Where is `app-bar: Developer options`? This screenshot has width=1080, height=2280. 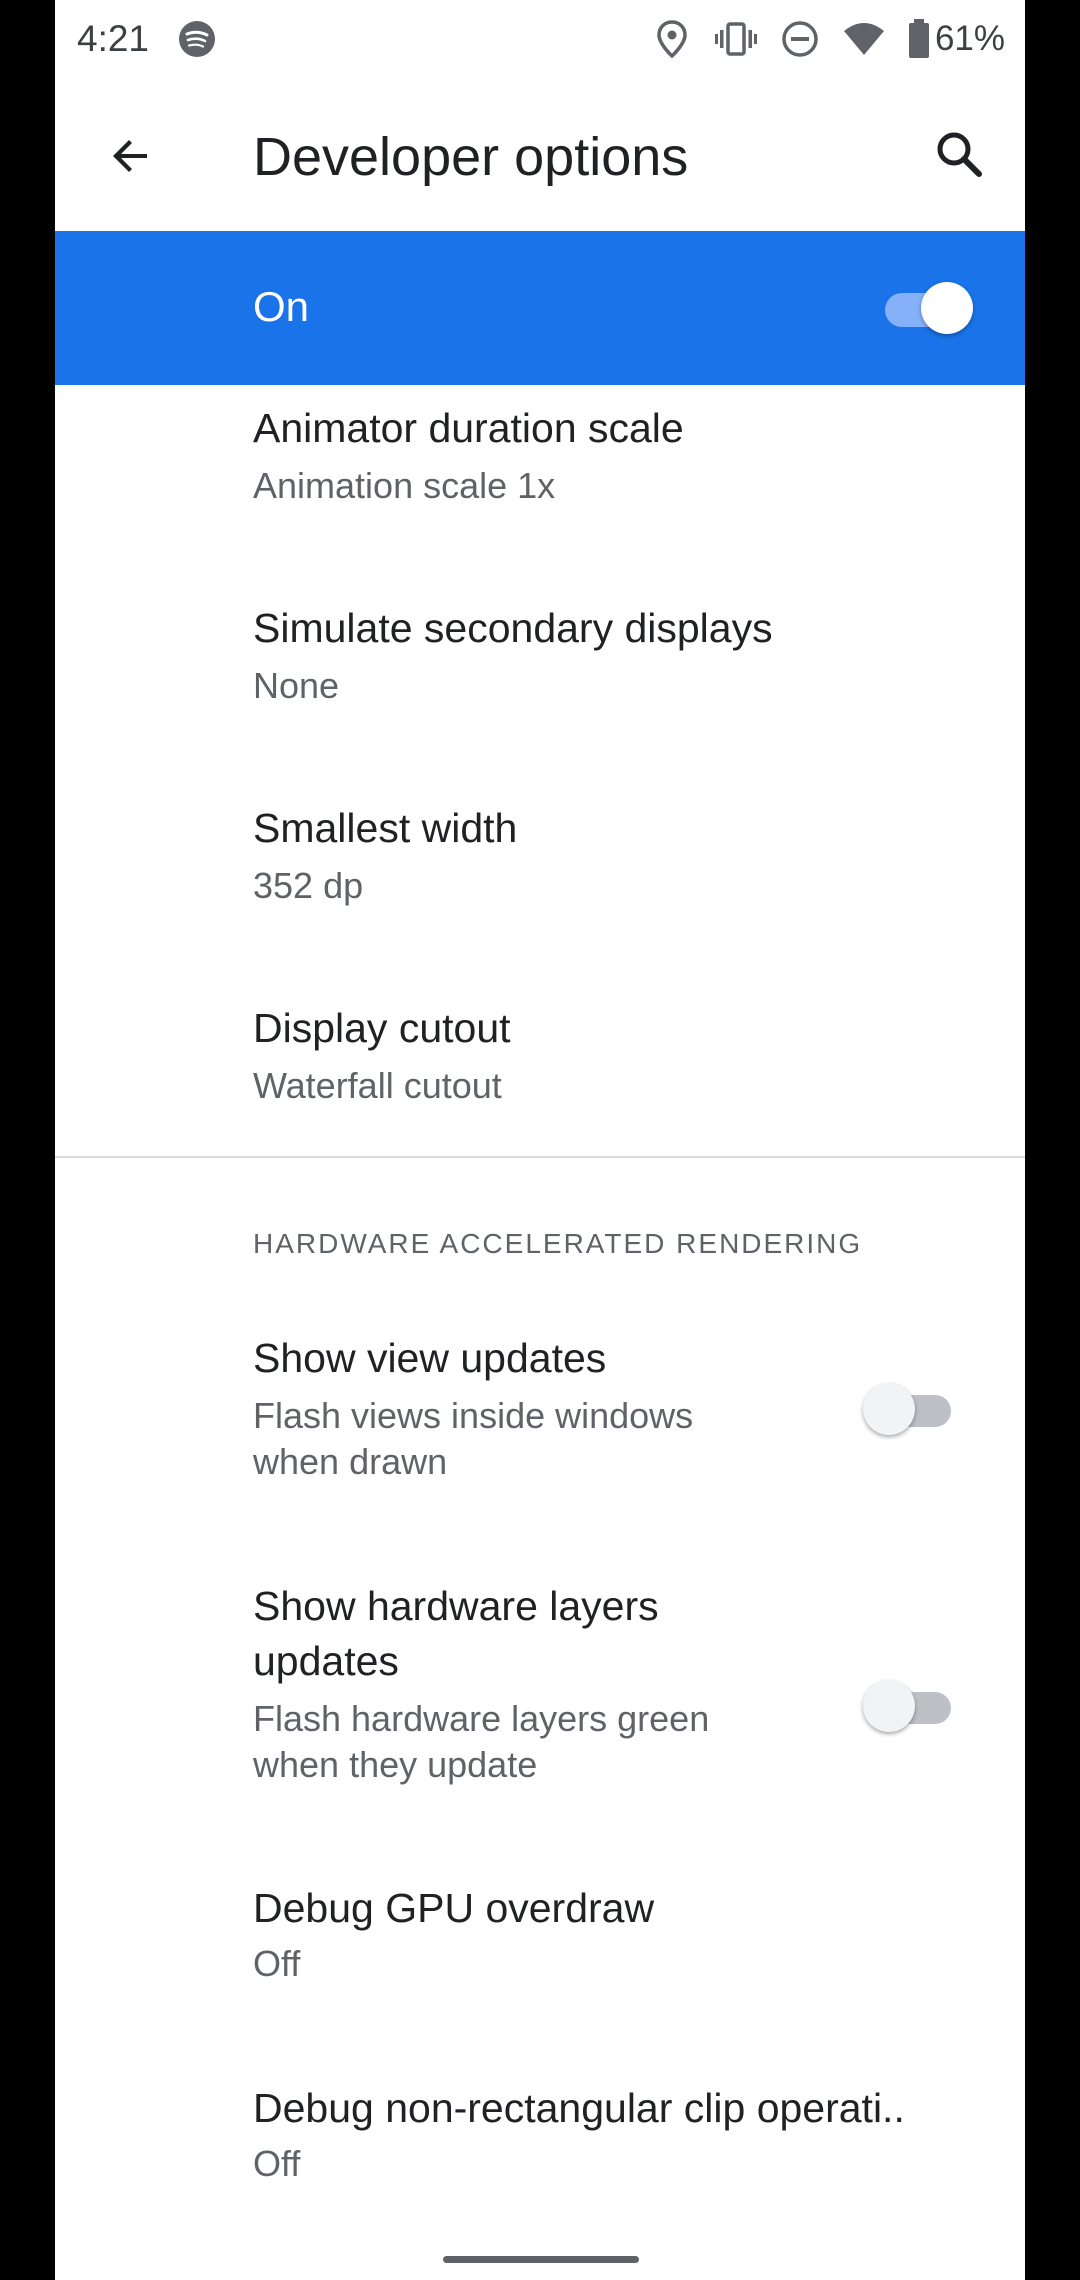 app-bar: Developer options is located at coordinates (540, 156).